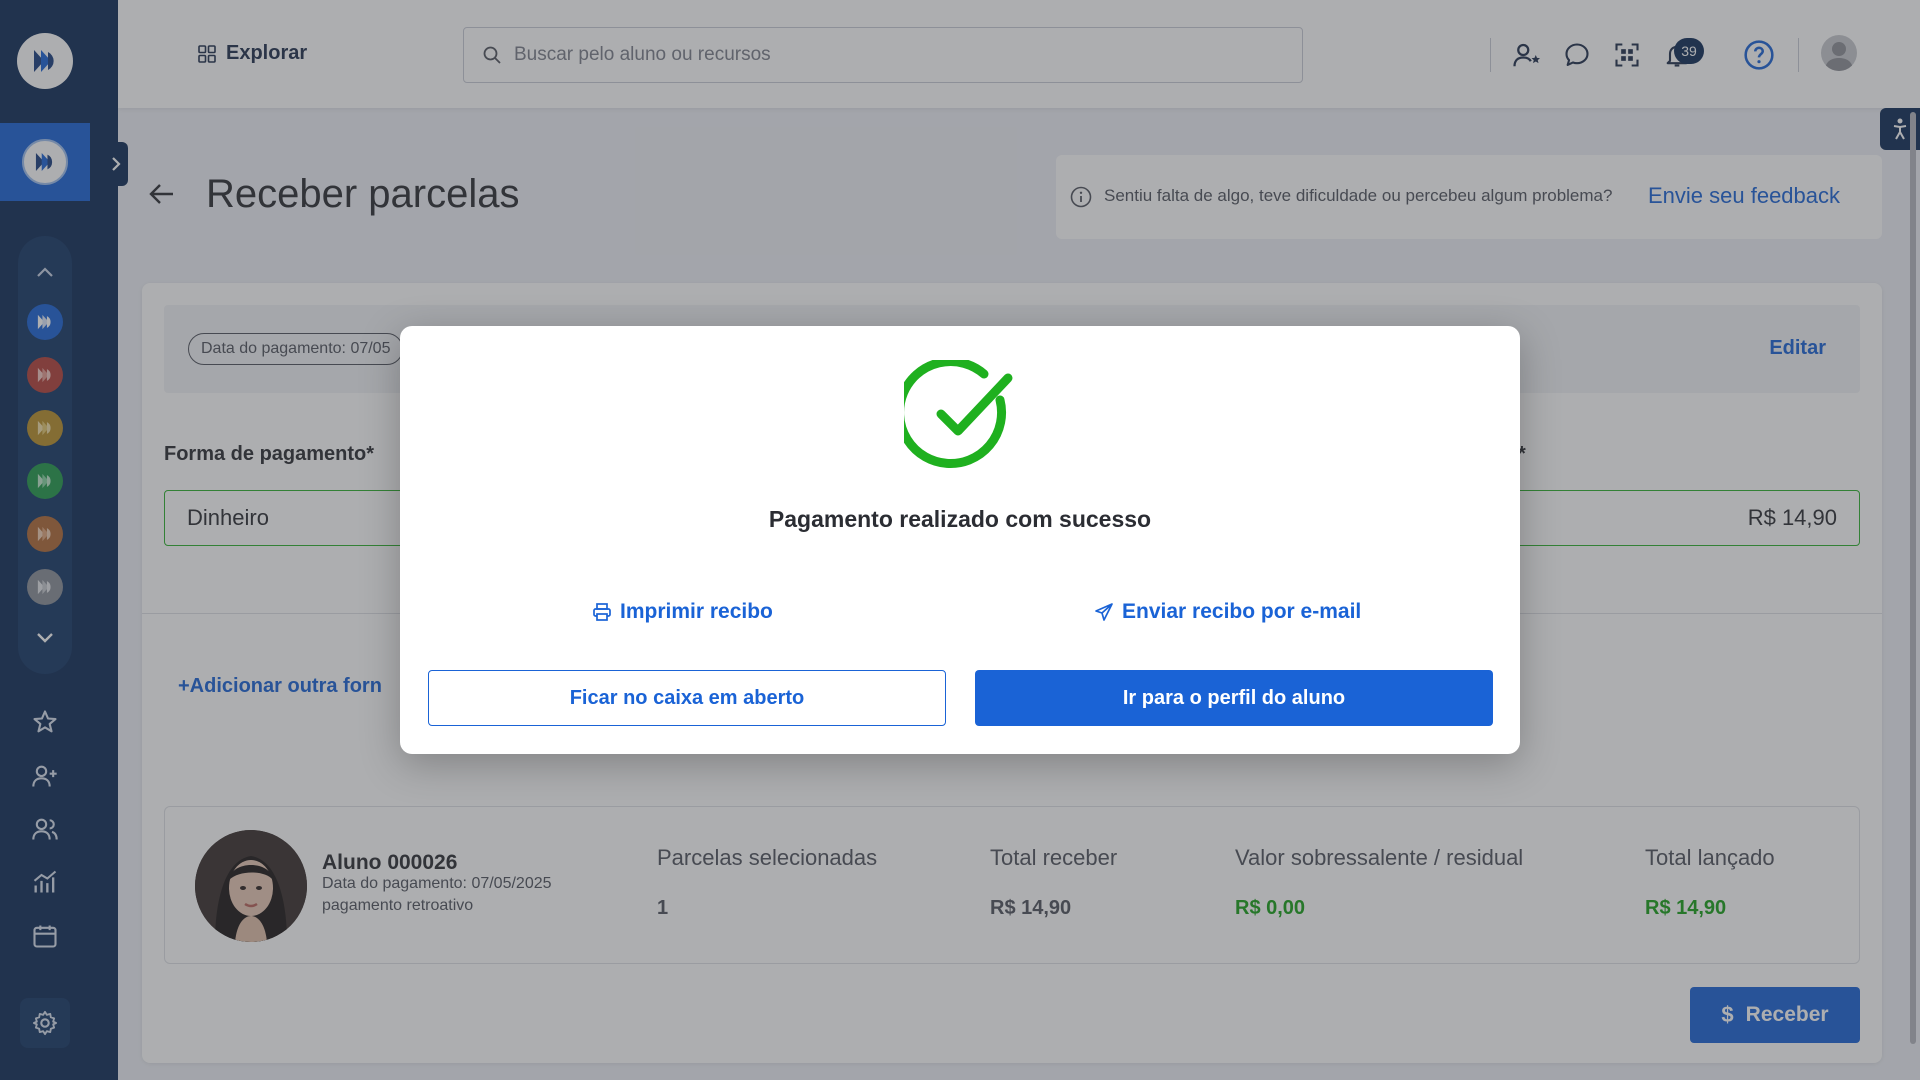 This screenshot has width=1920, height=1080. I want to click on check-circle-icon, so click(958, 414).